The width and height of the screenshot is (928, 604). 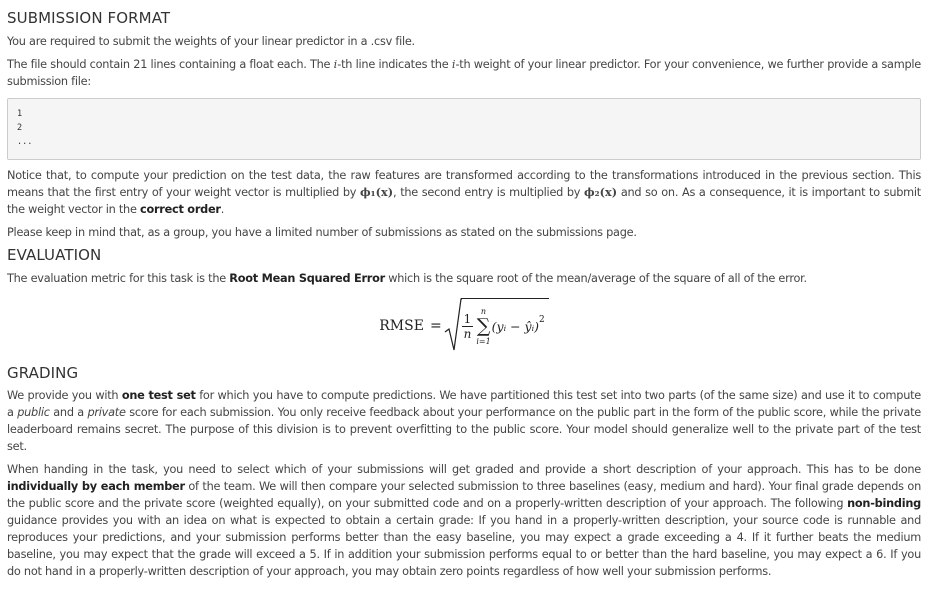 I want to click on sqrt-radical-icon, so click(x=453, y=324).